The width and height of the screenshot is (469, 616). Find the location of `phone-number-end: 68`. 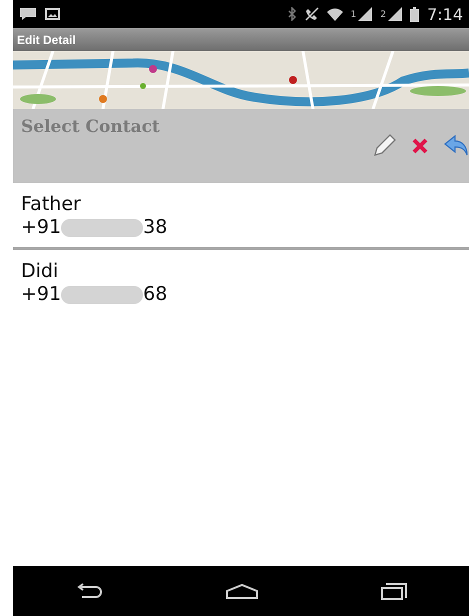

phone-number-end: 68 is located at coordinates (155, 294).